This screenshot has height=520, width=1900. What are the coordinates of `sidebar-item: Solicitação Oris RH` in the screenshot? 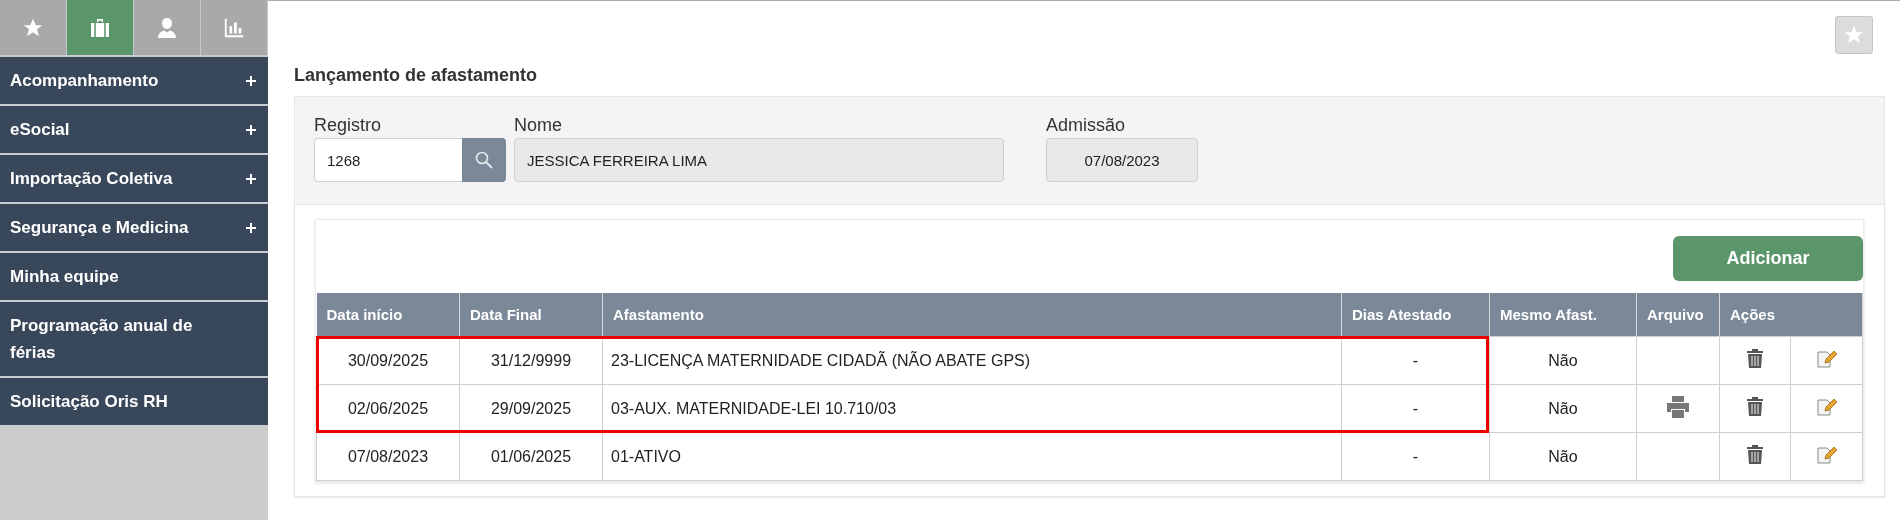 It's located at (134, 402).